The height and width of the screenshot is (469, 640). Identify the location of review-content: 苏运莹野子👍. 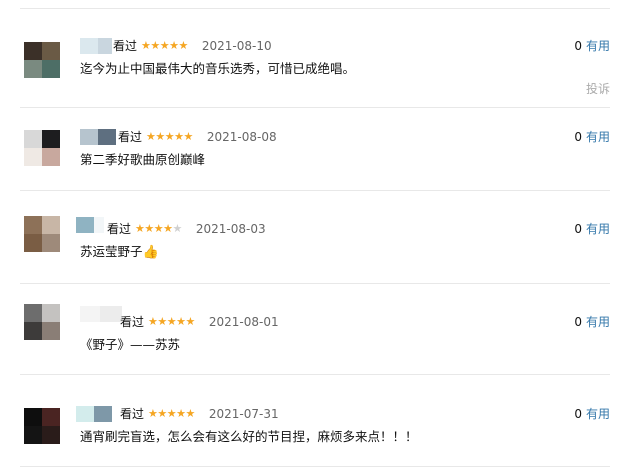
(119, 252).